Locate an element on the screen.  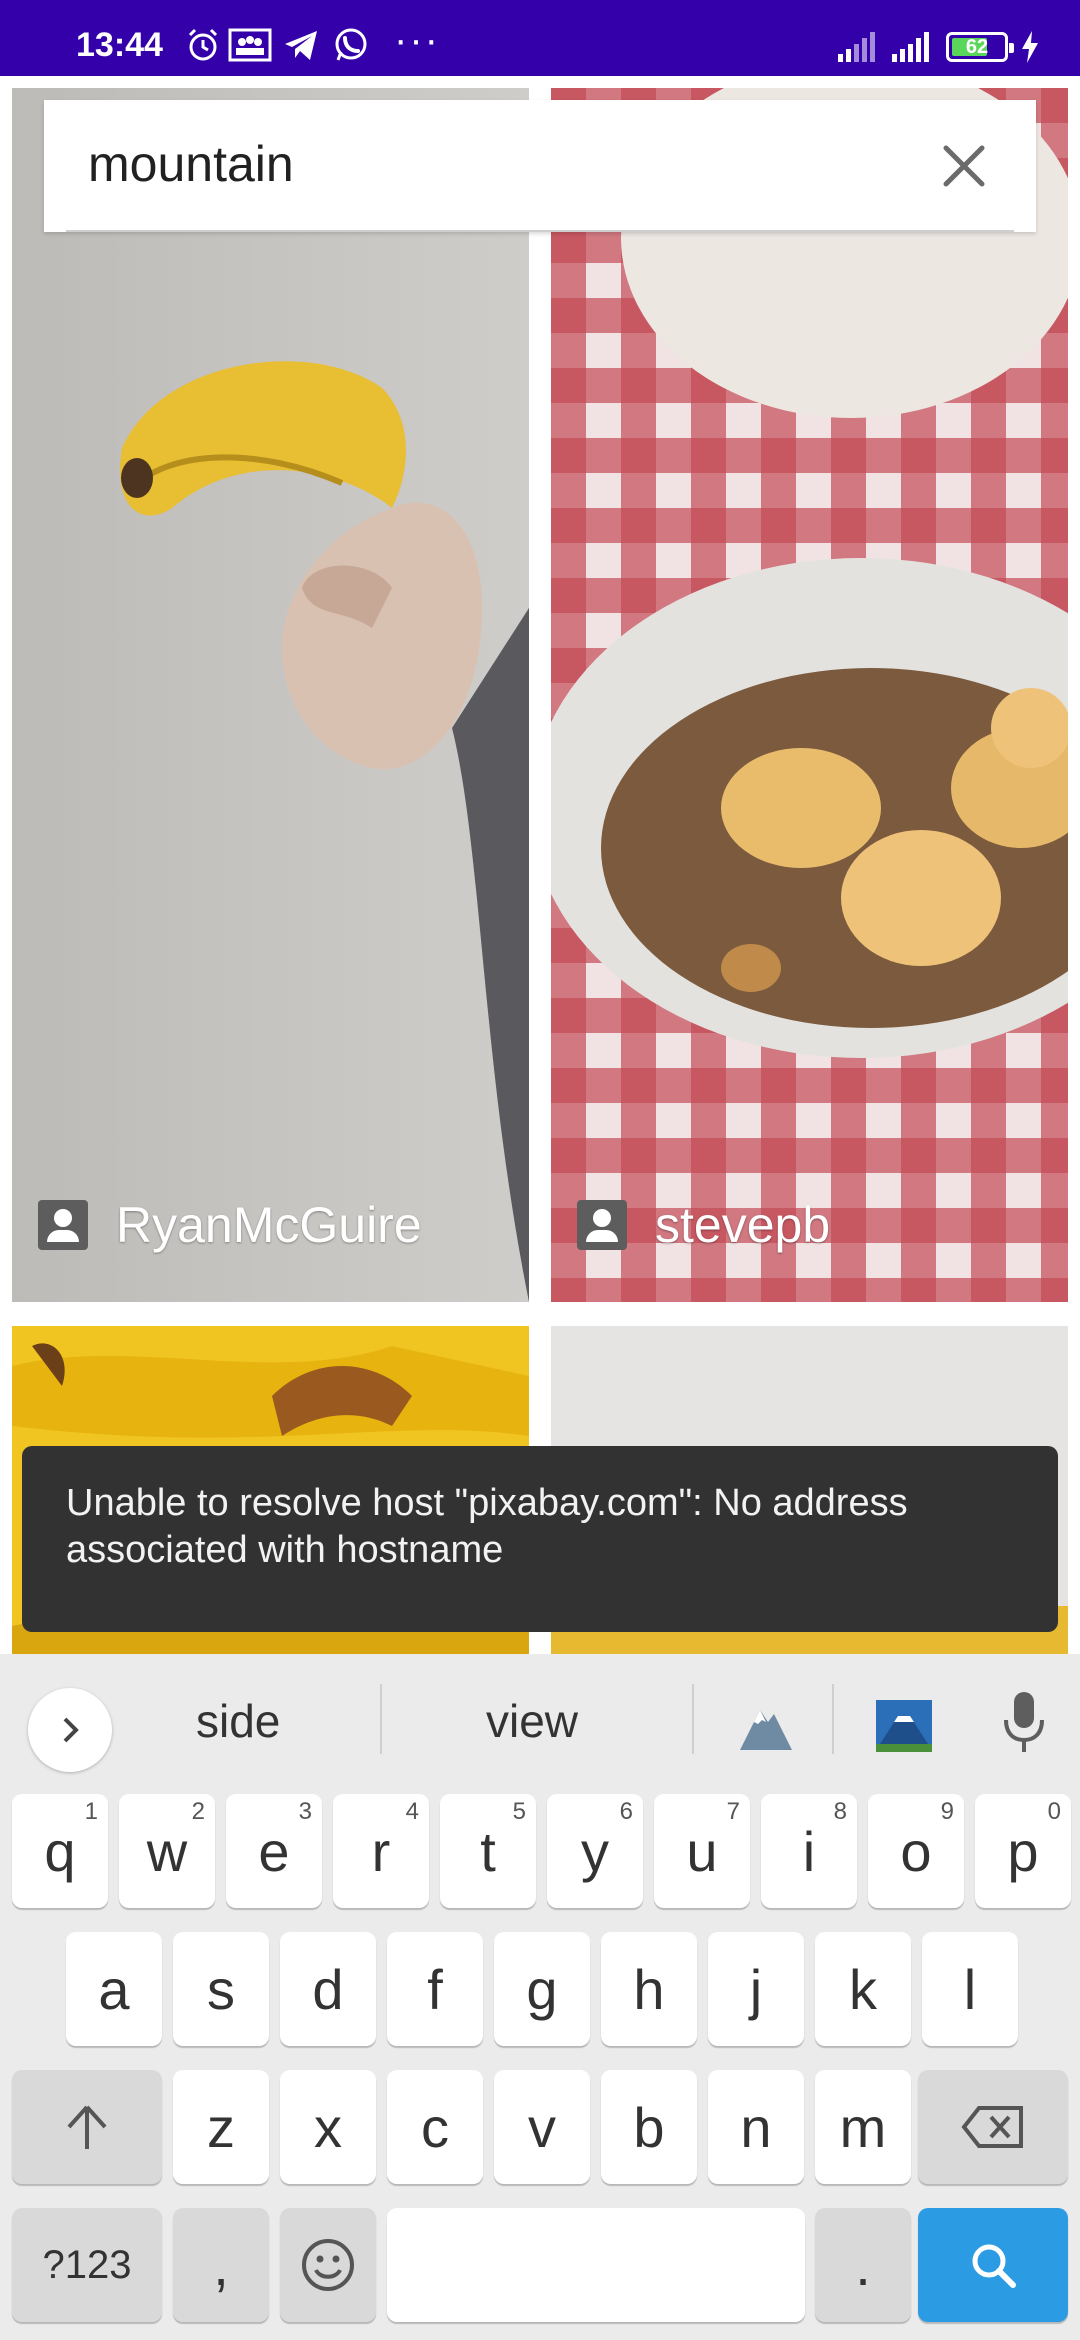
key-w: w2 is located at coordinates (167, 1851).